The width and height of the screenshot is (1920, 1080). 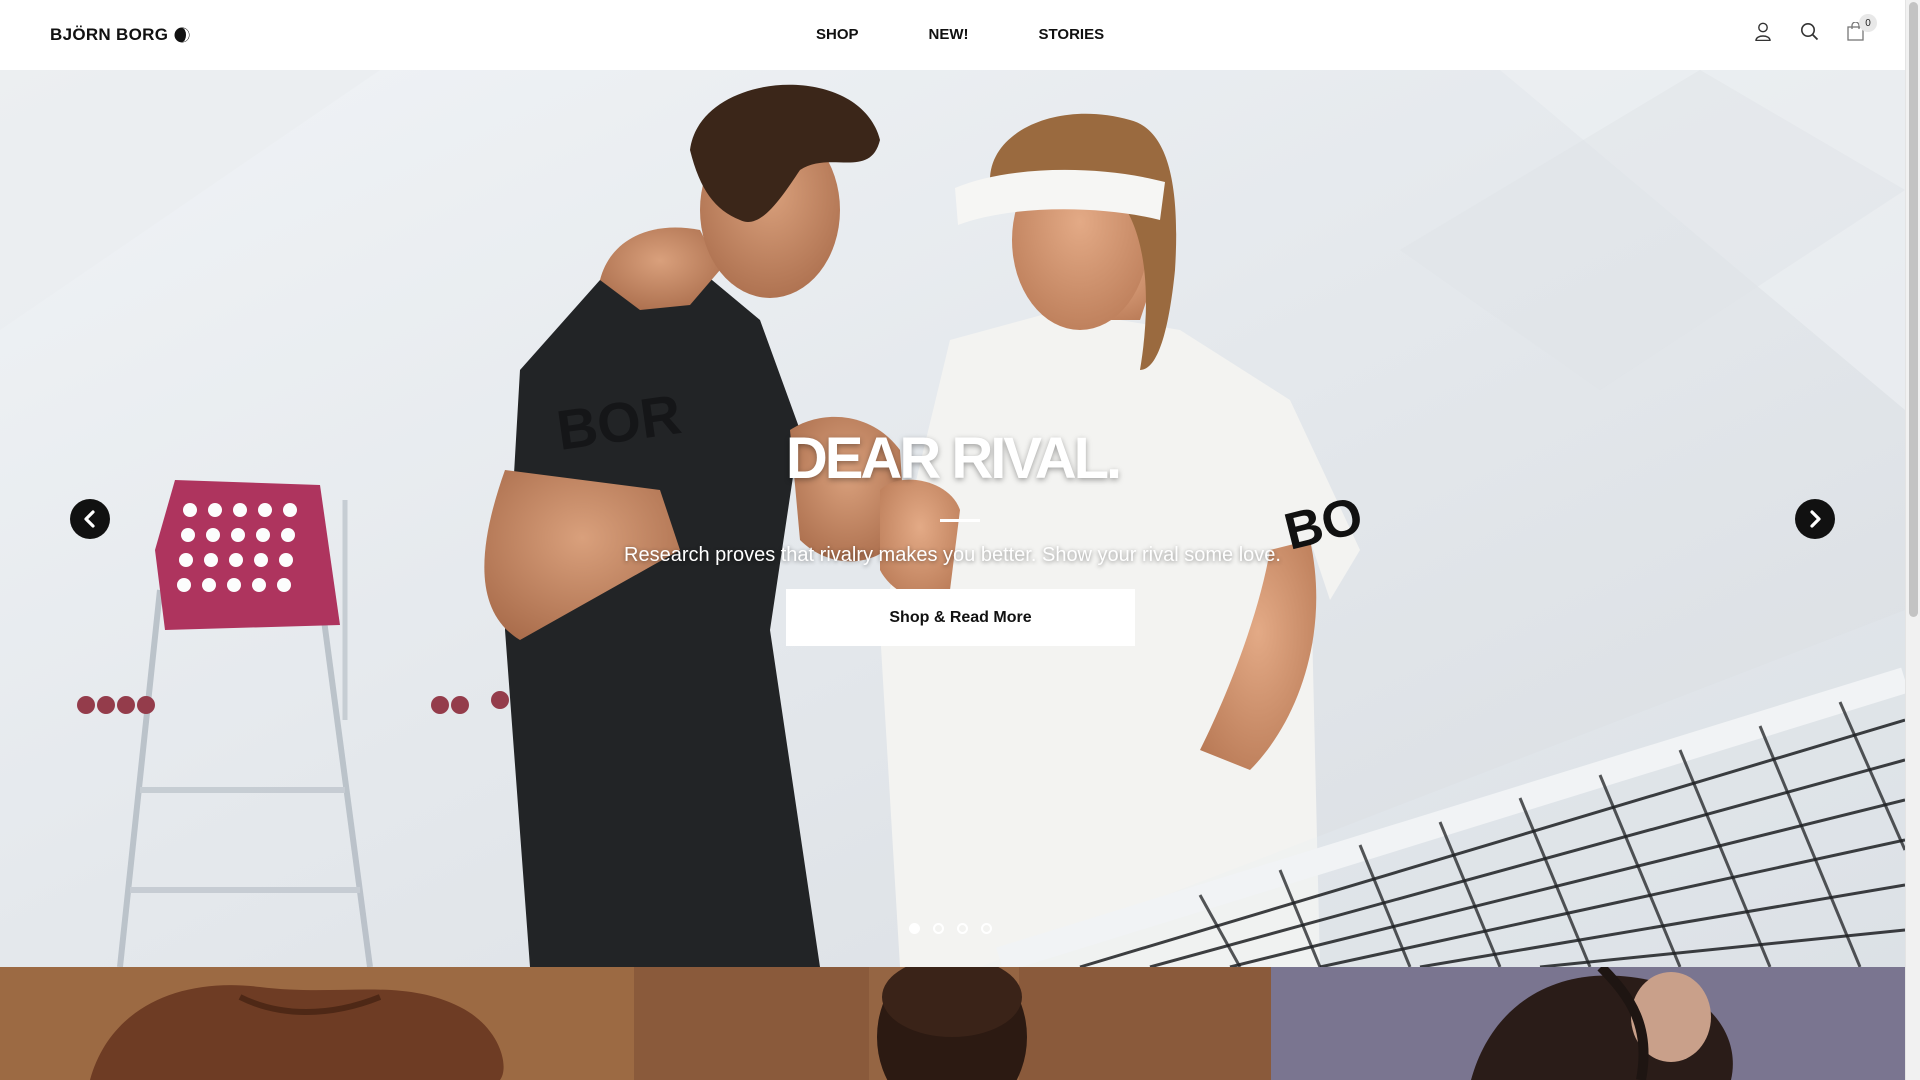 I want to click on hero-title: DEAR RIVAL., so click(x=953, y=458).